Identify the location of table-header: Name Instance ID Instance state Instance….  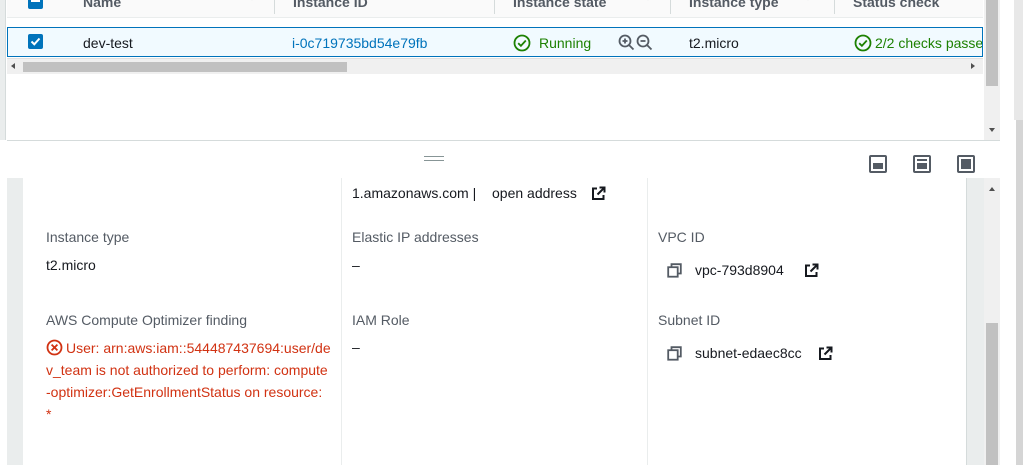
(495, 9).